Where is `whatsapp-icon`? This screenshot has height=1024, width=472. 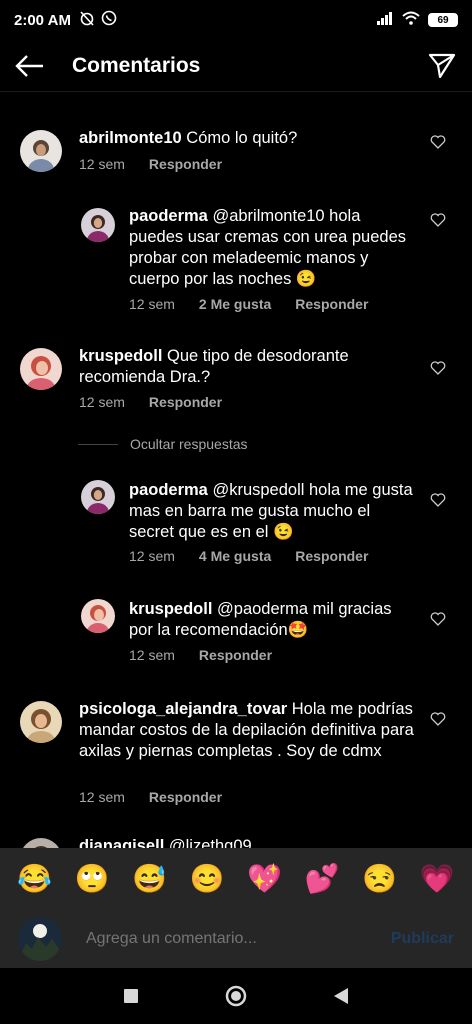 whatsapp-icon is located at coordinates (109, 20).